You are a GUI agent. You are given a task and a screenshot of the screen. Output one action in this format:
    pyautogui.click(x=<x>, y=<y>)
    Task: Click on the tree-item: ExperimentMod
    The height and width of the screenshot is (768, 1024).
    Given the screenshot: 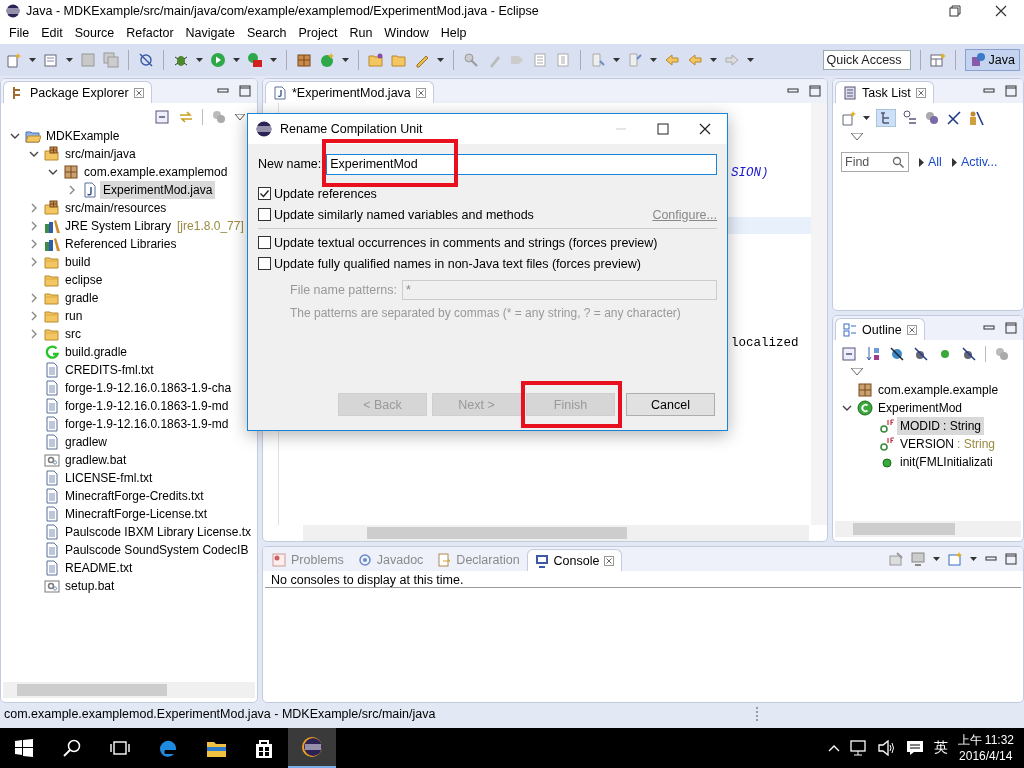 What is the action you would take?
    pyautogui.click(x=920, y=408)
    